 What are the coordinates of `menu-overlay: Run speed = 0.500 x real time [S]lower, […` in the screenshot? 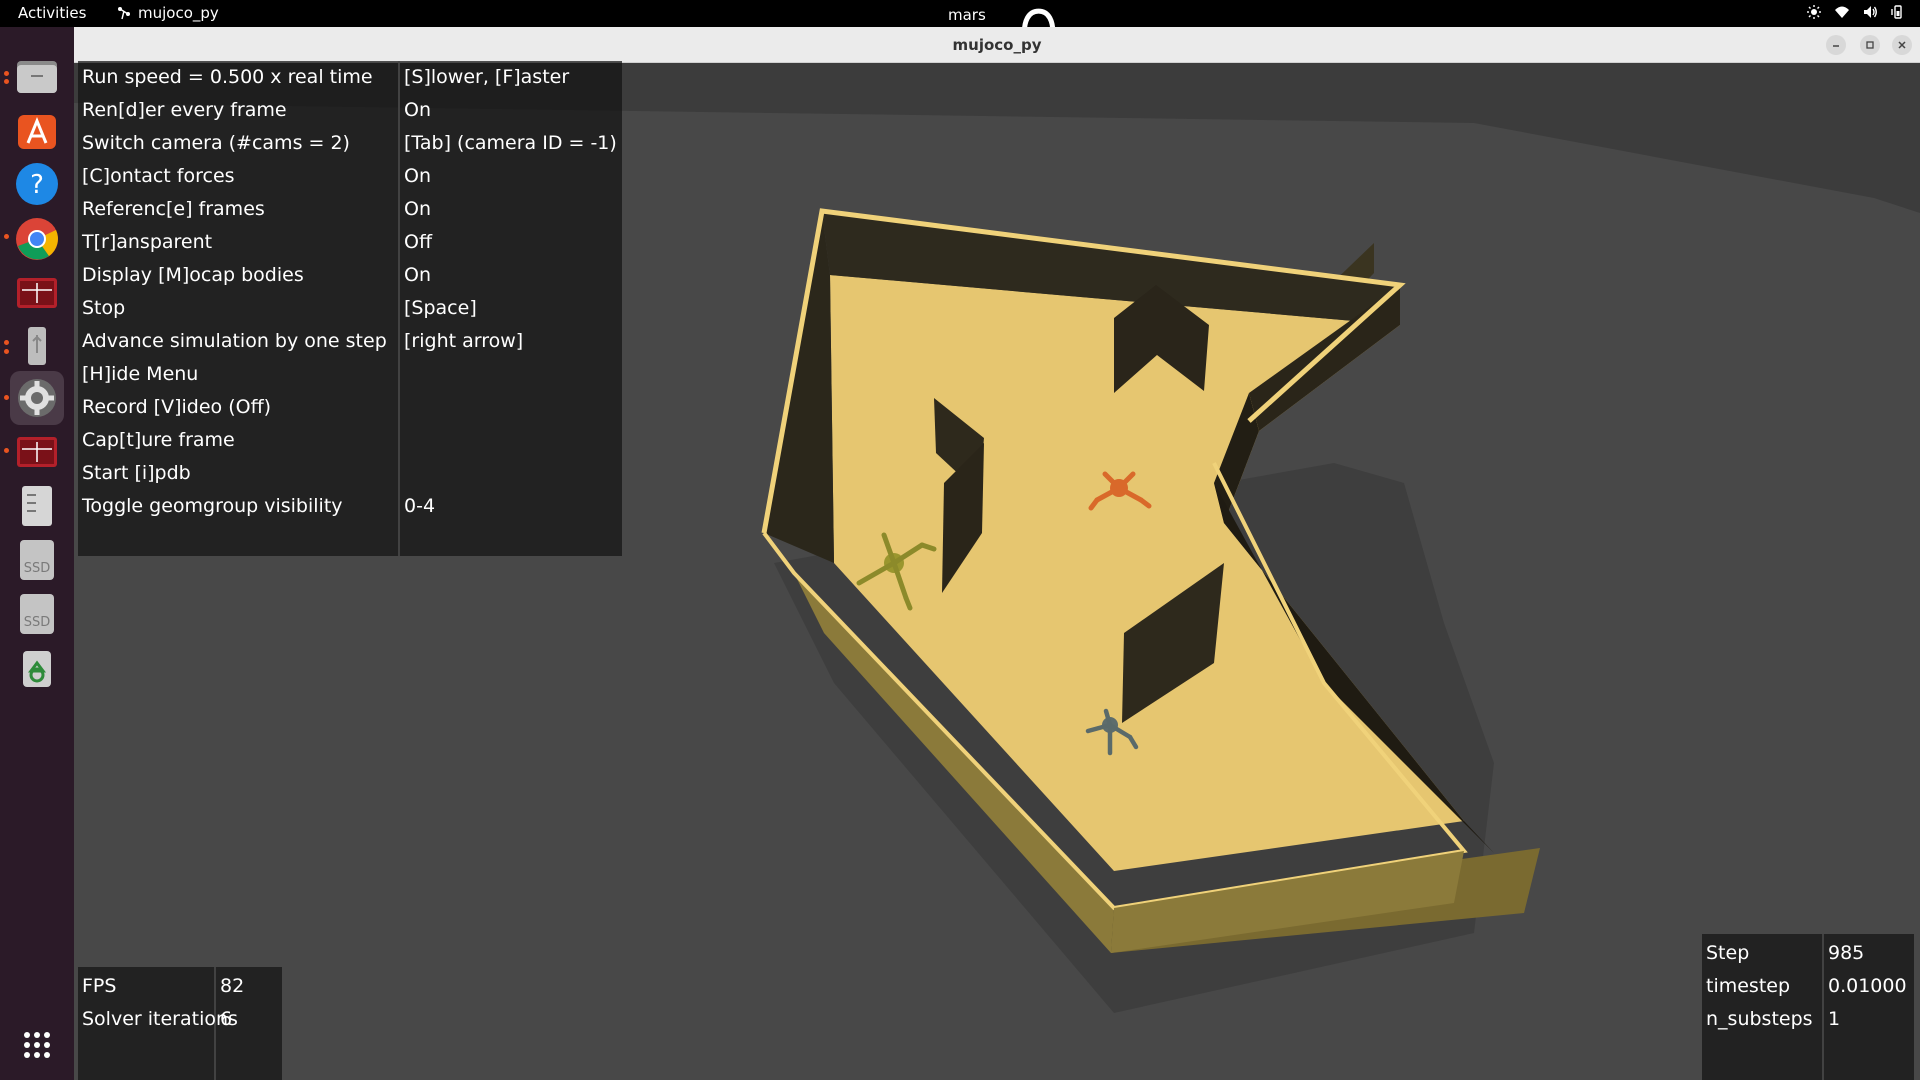 It's located at (350, 308).